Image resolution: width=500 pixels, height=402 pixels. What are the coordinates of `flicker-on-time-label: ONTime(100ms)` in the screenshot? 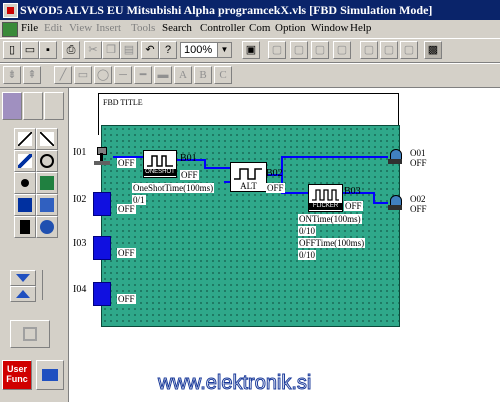 It's located at (330, 219).